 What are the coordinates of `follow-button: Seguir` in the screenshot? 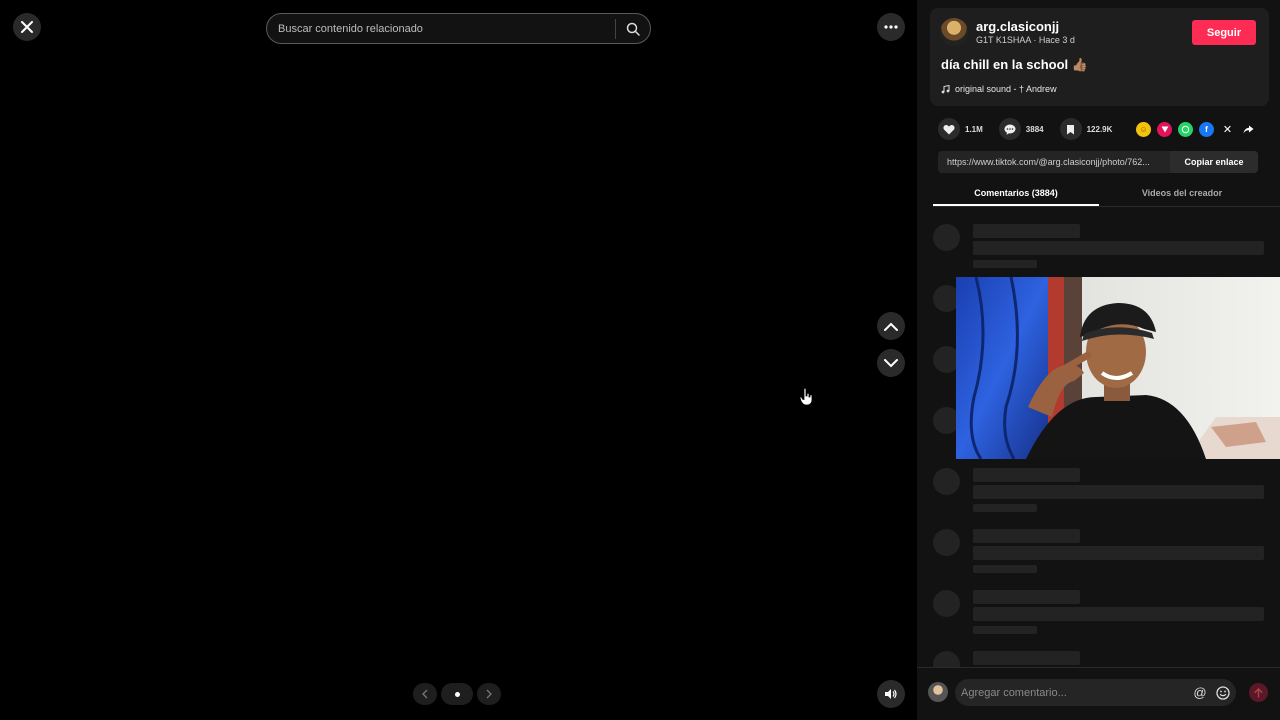 It's located at (1224, 32).